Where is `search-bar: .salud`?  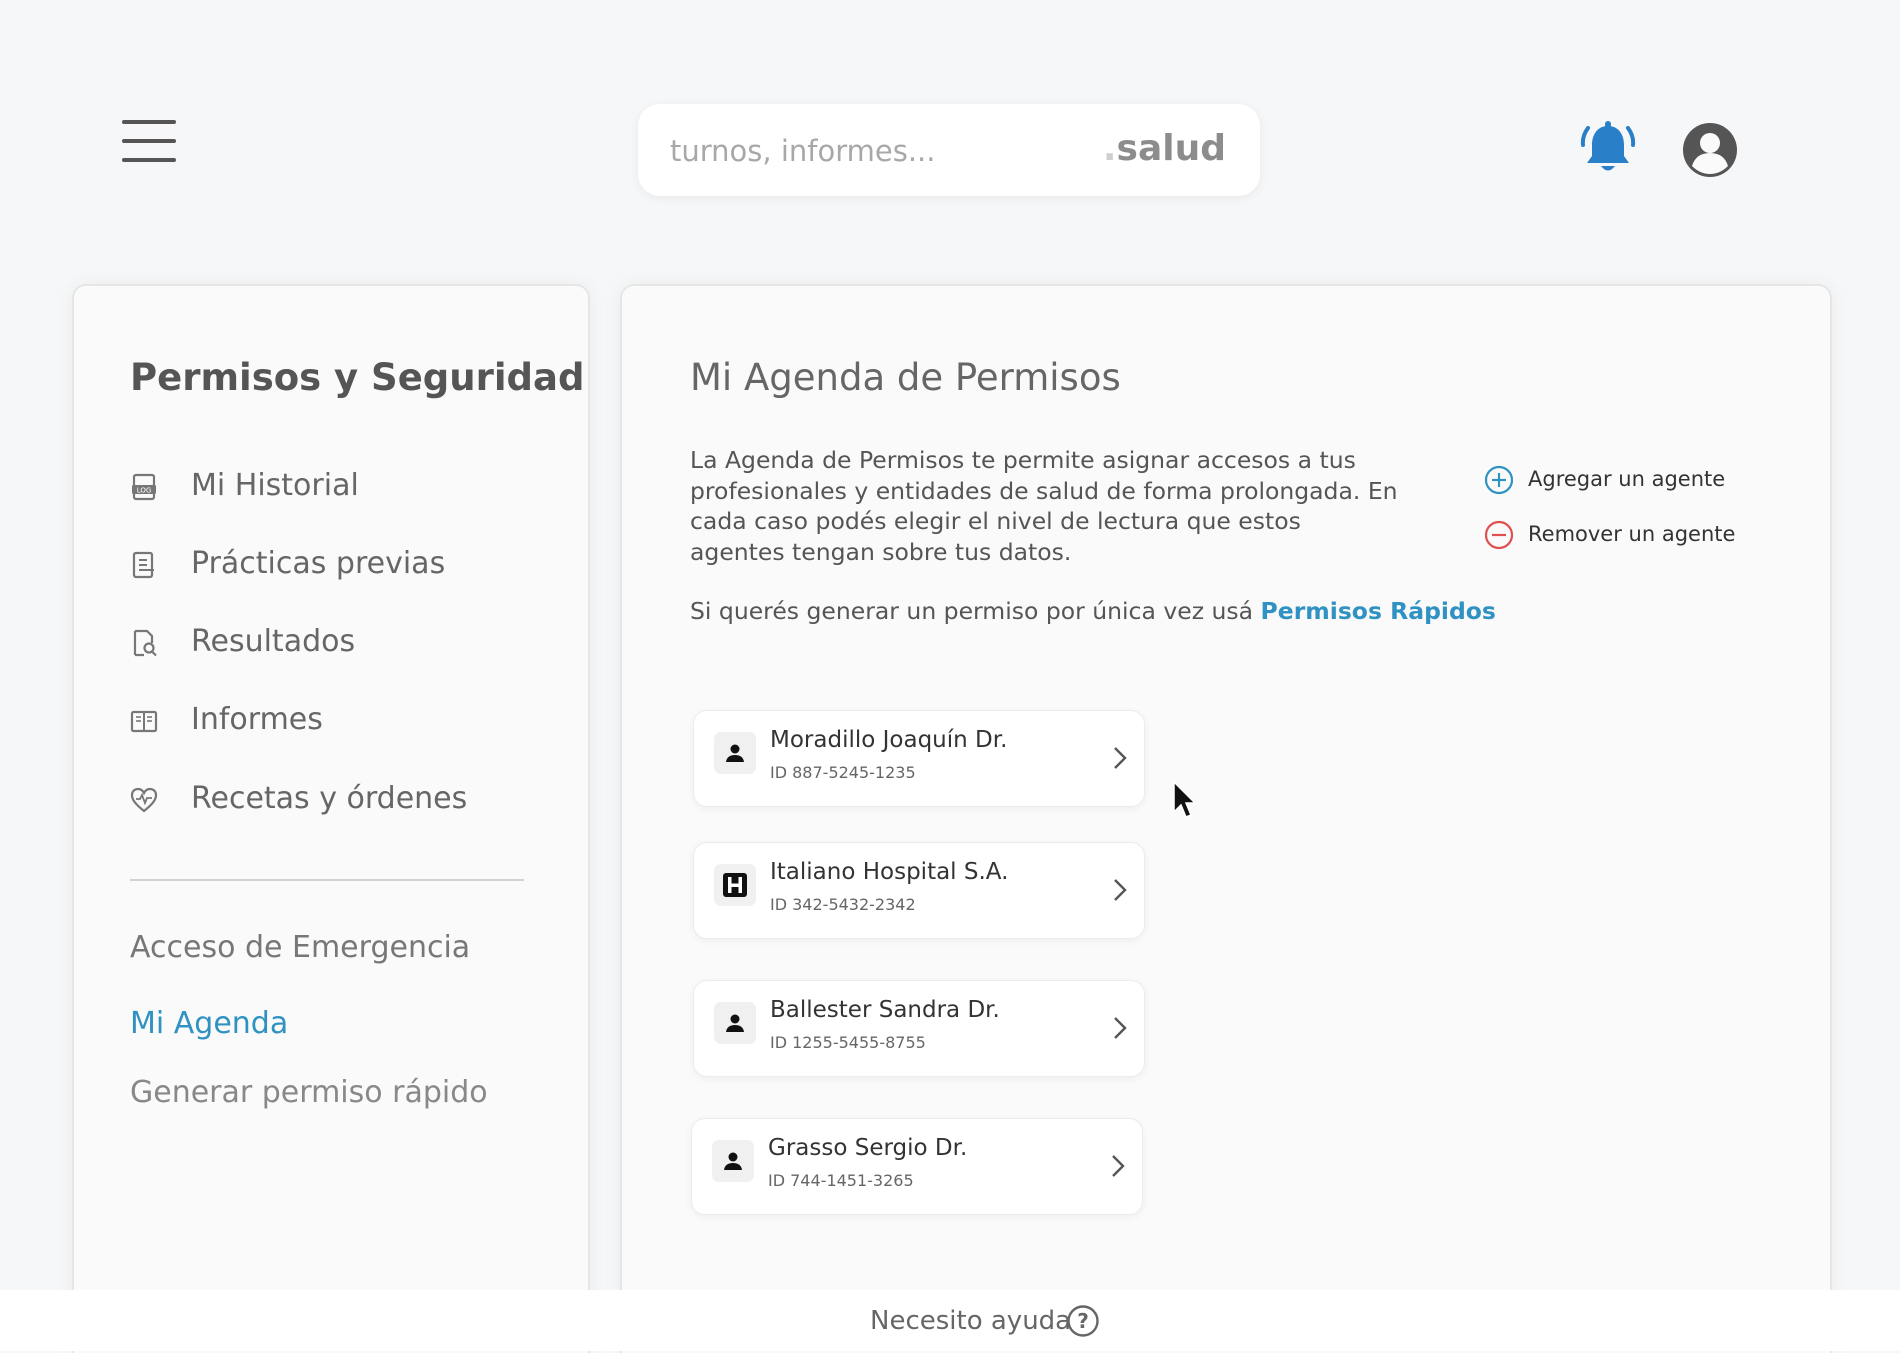 search-bar: .salud is located at coordinates (949, 150).